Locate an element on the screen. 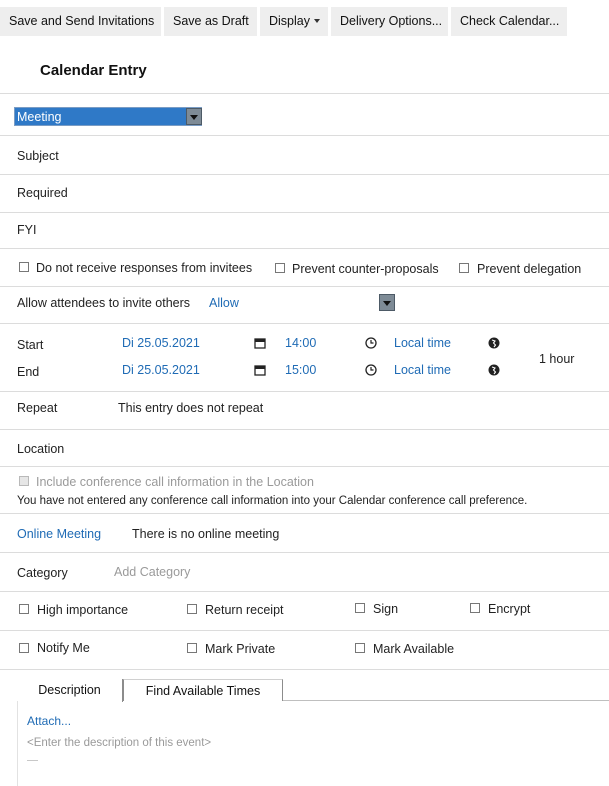 The image size is (609, 786). mark-private-checkbox is located at coordinates (192, 648).